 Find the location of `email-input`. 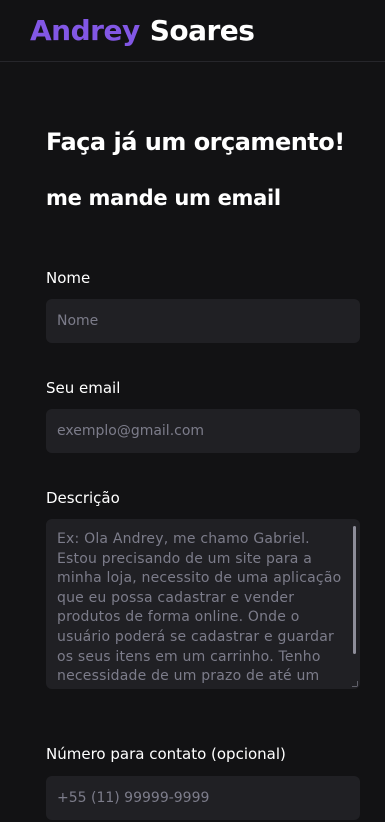

email-input is located at coordinates (203, 431).